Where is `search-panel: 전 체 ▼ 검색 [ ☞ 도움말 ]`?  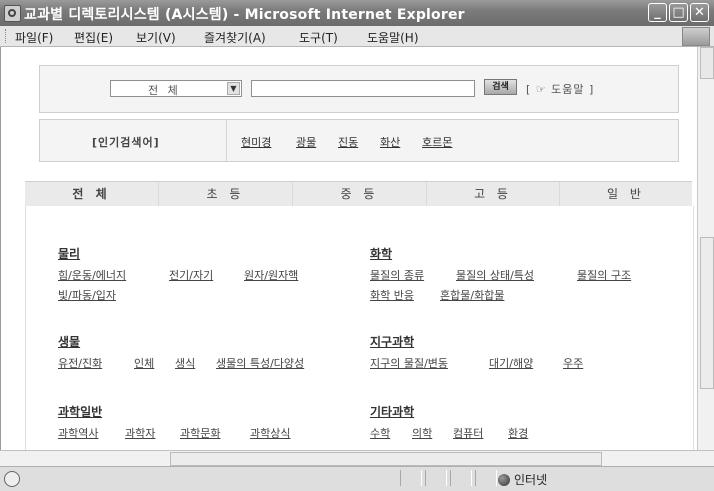 search-panel: 전 체 ▼ 검색 [ ☞ 도움말 ] is located at coordinates (359, 89).